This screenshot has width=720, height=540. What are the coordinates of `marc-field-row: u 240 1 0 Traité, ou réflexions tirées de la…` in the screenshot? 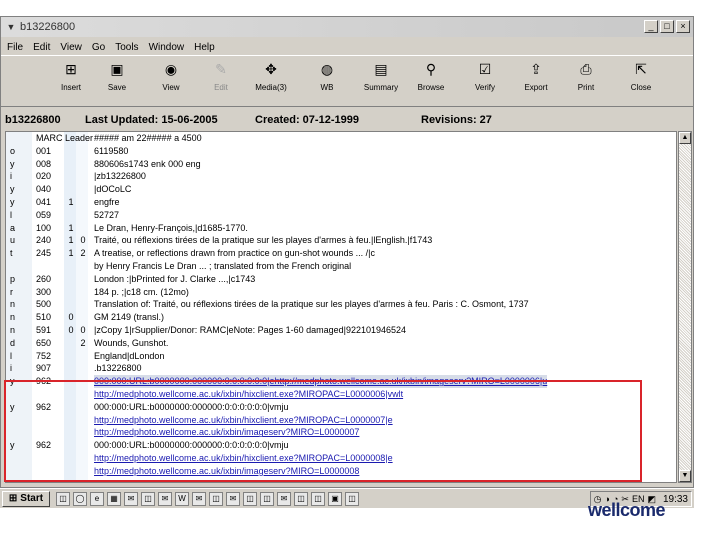 It's located at (341, 240).